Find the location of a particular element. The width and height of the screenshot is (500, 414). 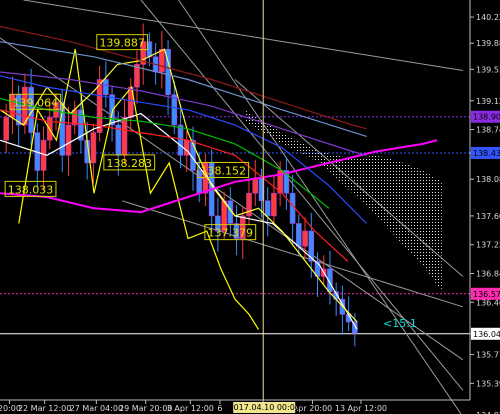

x-tick-label: 6 is located at coordinates (219, 408).